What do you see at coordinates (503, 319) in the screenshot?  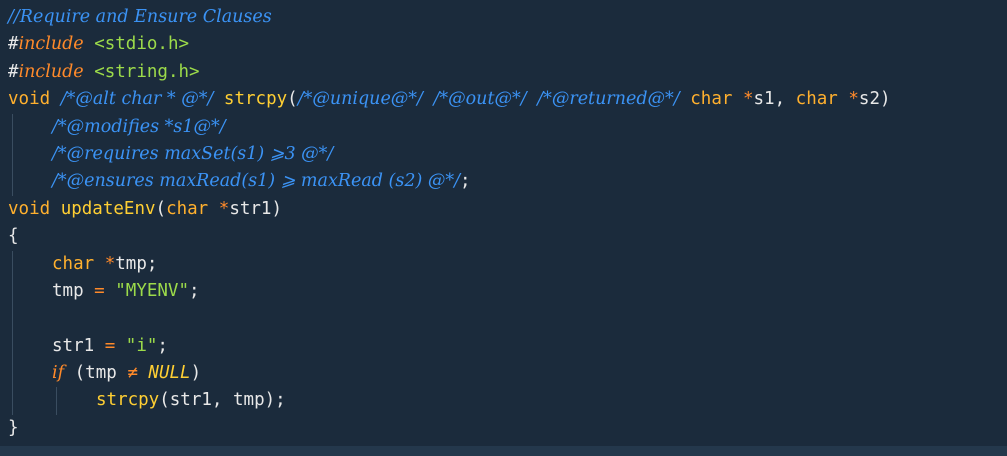 I see `code-line` at bounding box center [503, 319].